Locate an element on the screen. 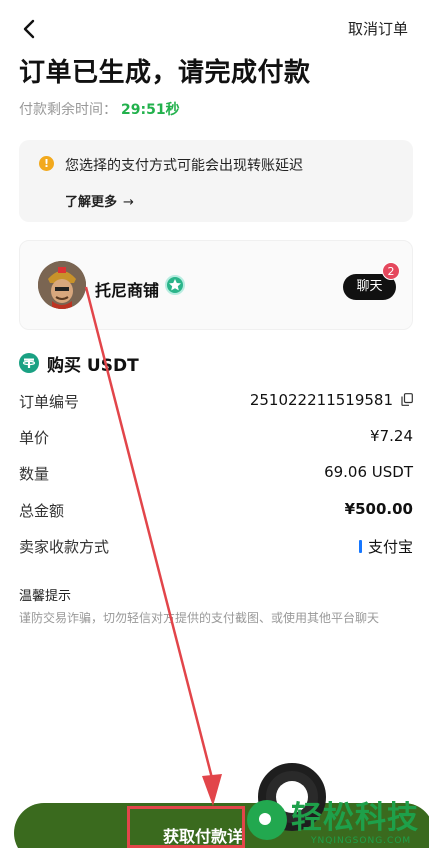 The height and width of the screenshot is (848, 429). copy-icon is located at coordinates (407, 399).